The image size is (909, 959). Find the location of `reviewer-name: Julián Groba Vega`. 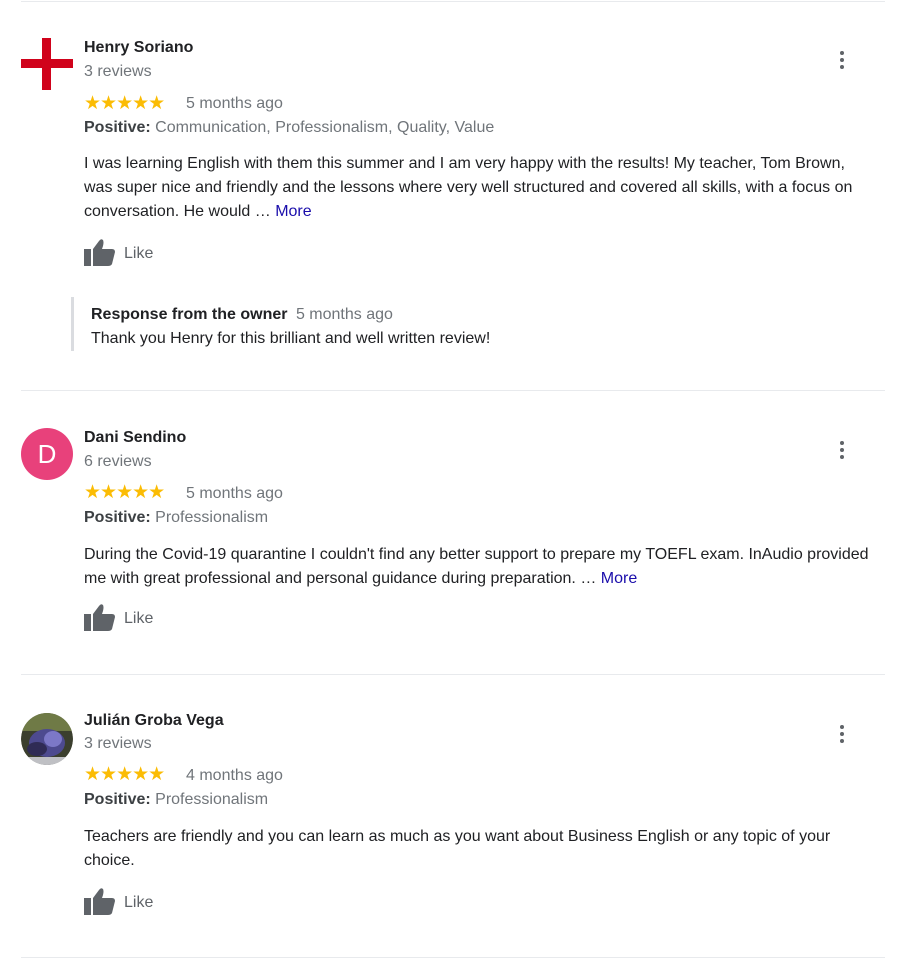

reviewer-name: Julián Groba Vega is located at coordinates (154, 721).